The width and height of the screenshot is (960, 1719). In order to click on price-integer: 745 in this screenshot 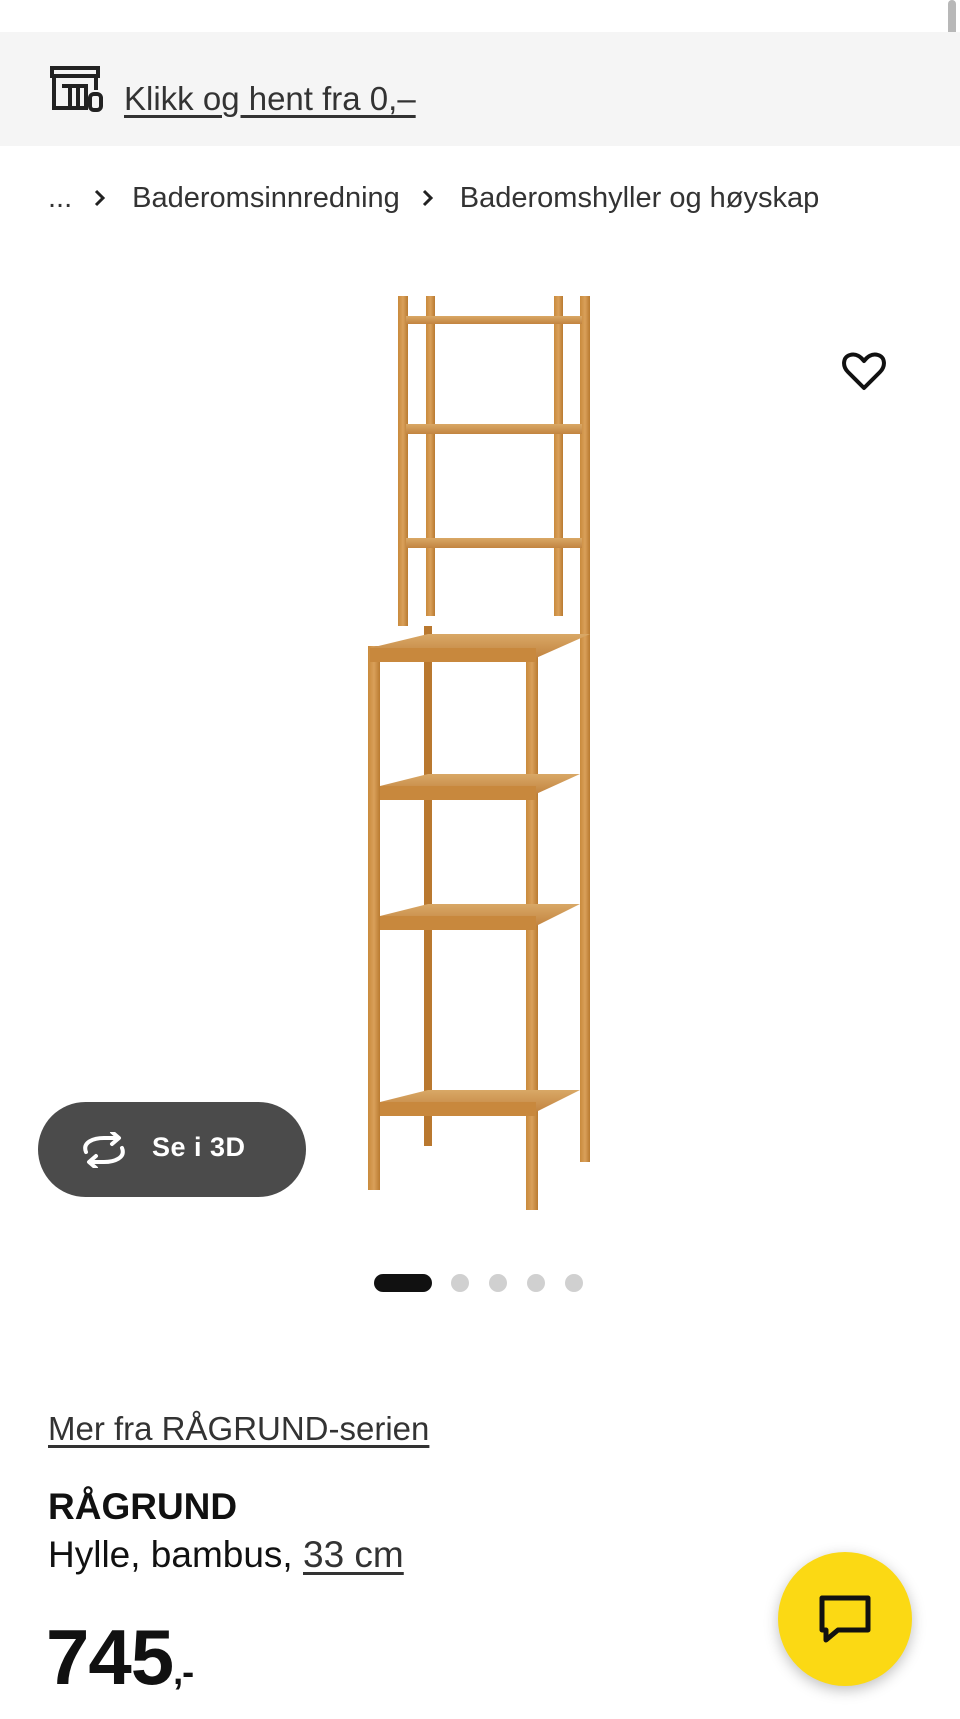, I will do `click(110, 1657)`.